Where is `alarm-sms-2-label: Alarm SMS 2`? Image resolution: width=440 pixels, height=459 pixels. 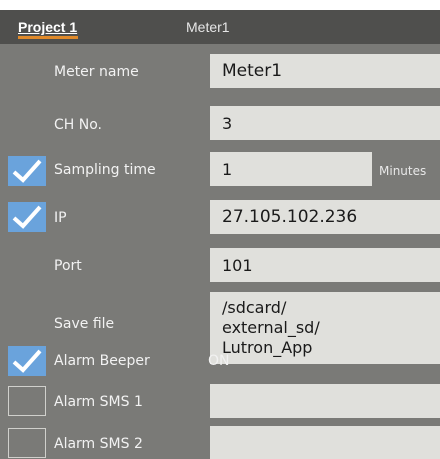
alarm-sms-2-label: Alarm SMS 2 is located at coordinates (98, 444).